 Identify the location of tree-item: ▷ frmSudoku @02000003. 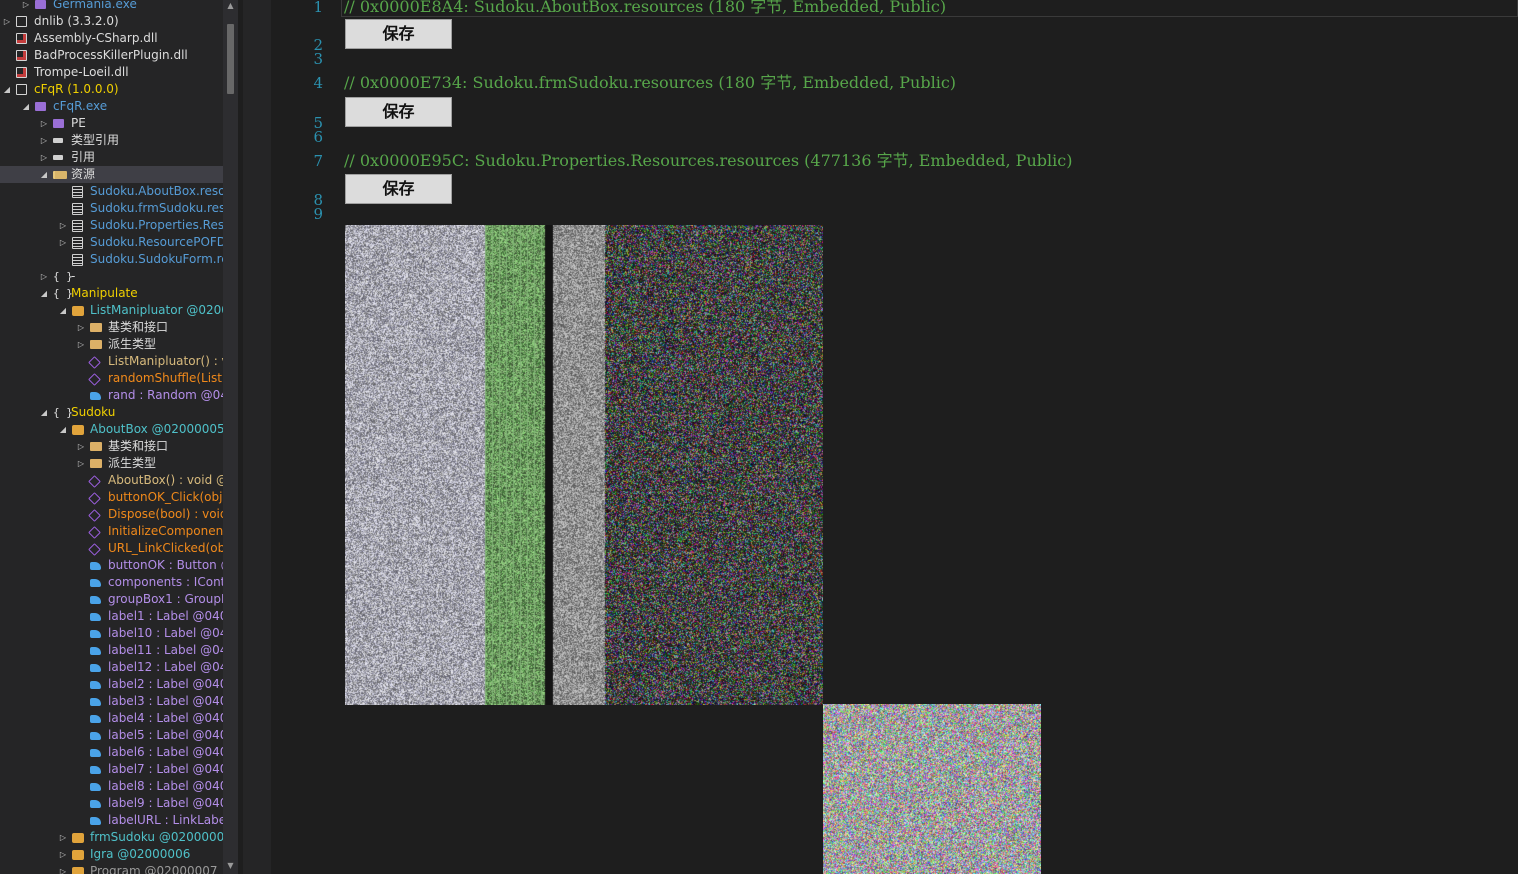
(111, 837).